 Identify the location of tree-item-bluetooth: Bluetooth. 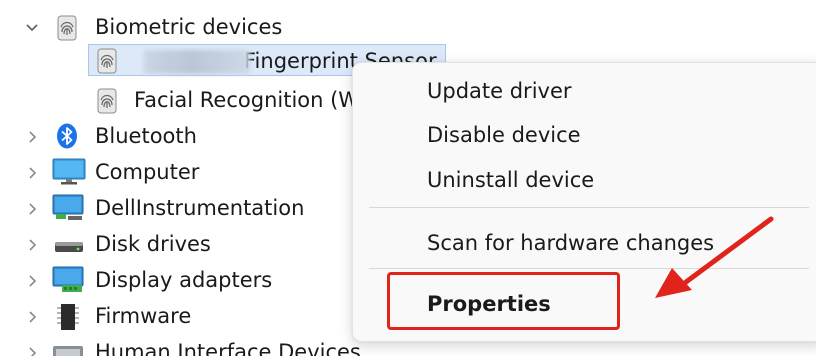
(150, 137).